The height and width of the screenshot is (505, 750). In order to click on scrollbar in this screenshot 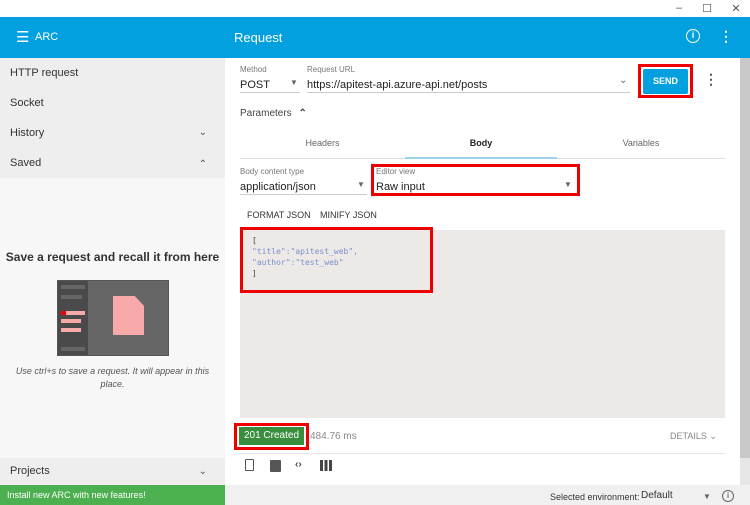, I will do `click(745, 271)`.